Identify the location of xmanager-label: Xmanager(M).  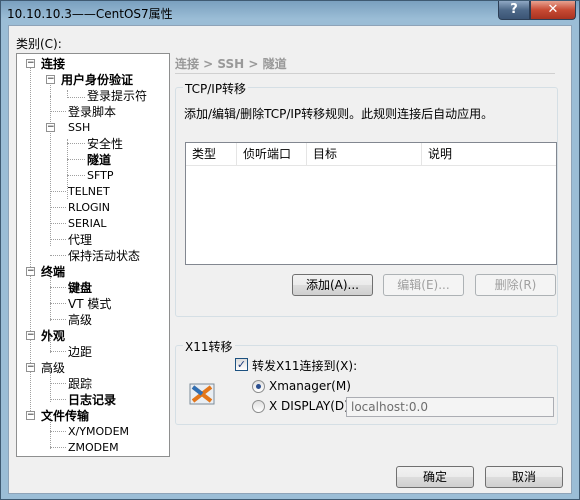
(310, 386).